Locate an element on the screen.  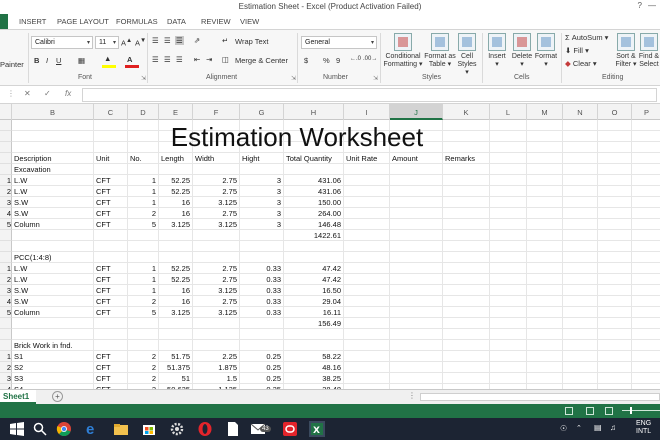
comma-button: 9 is located at coordinates (338, 60).